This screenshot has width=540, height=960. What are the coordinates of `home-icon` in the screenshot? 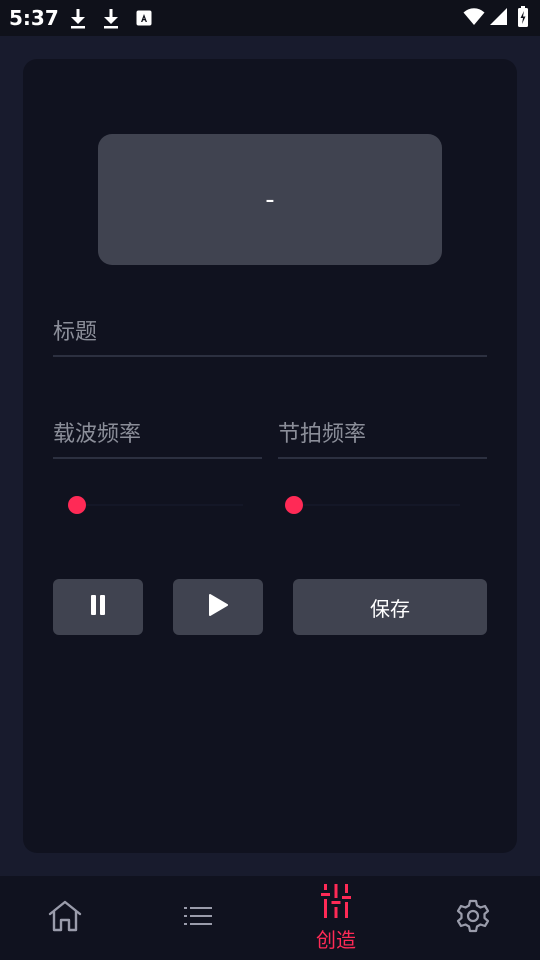 It's located at (65, 918).